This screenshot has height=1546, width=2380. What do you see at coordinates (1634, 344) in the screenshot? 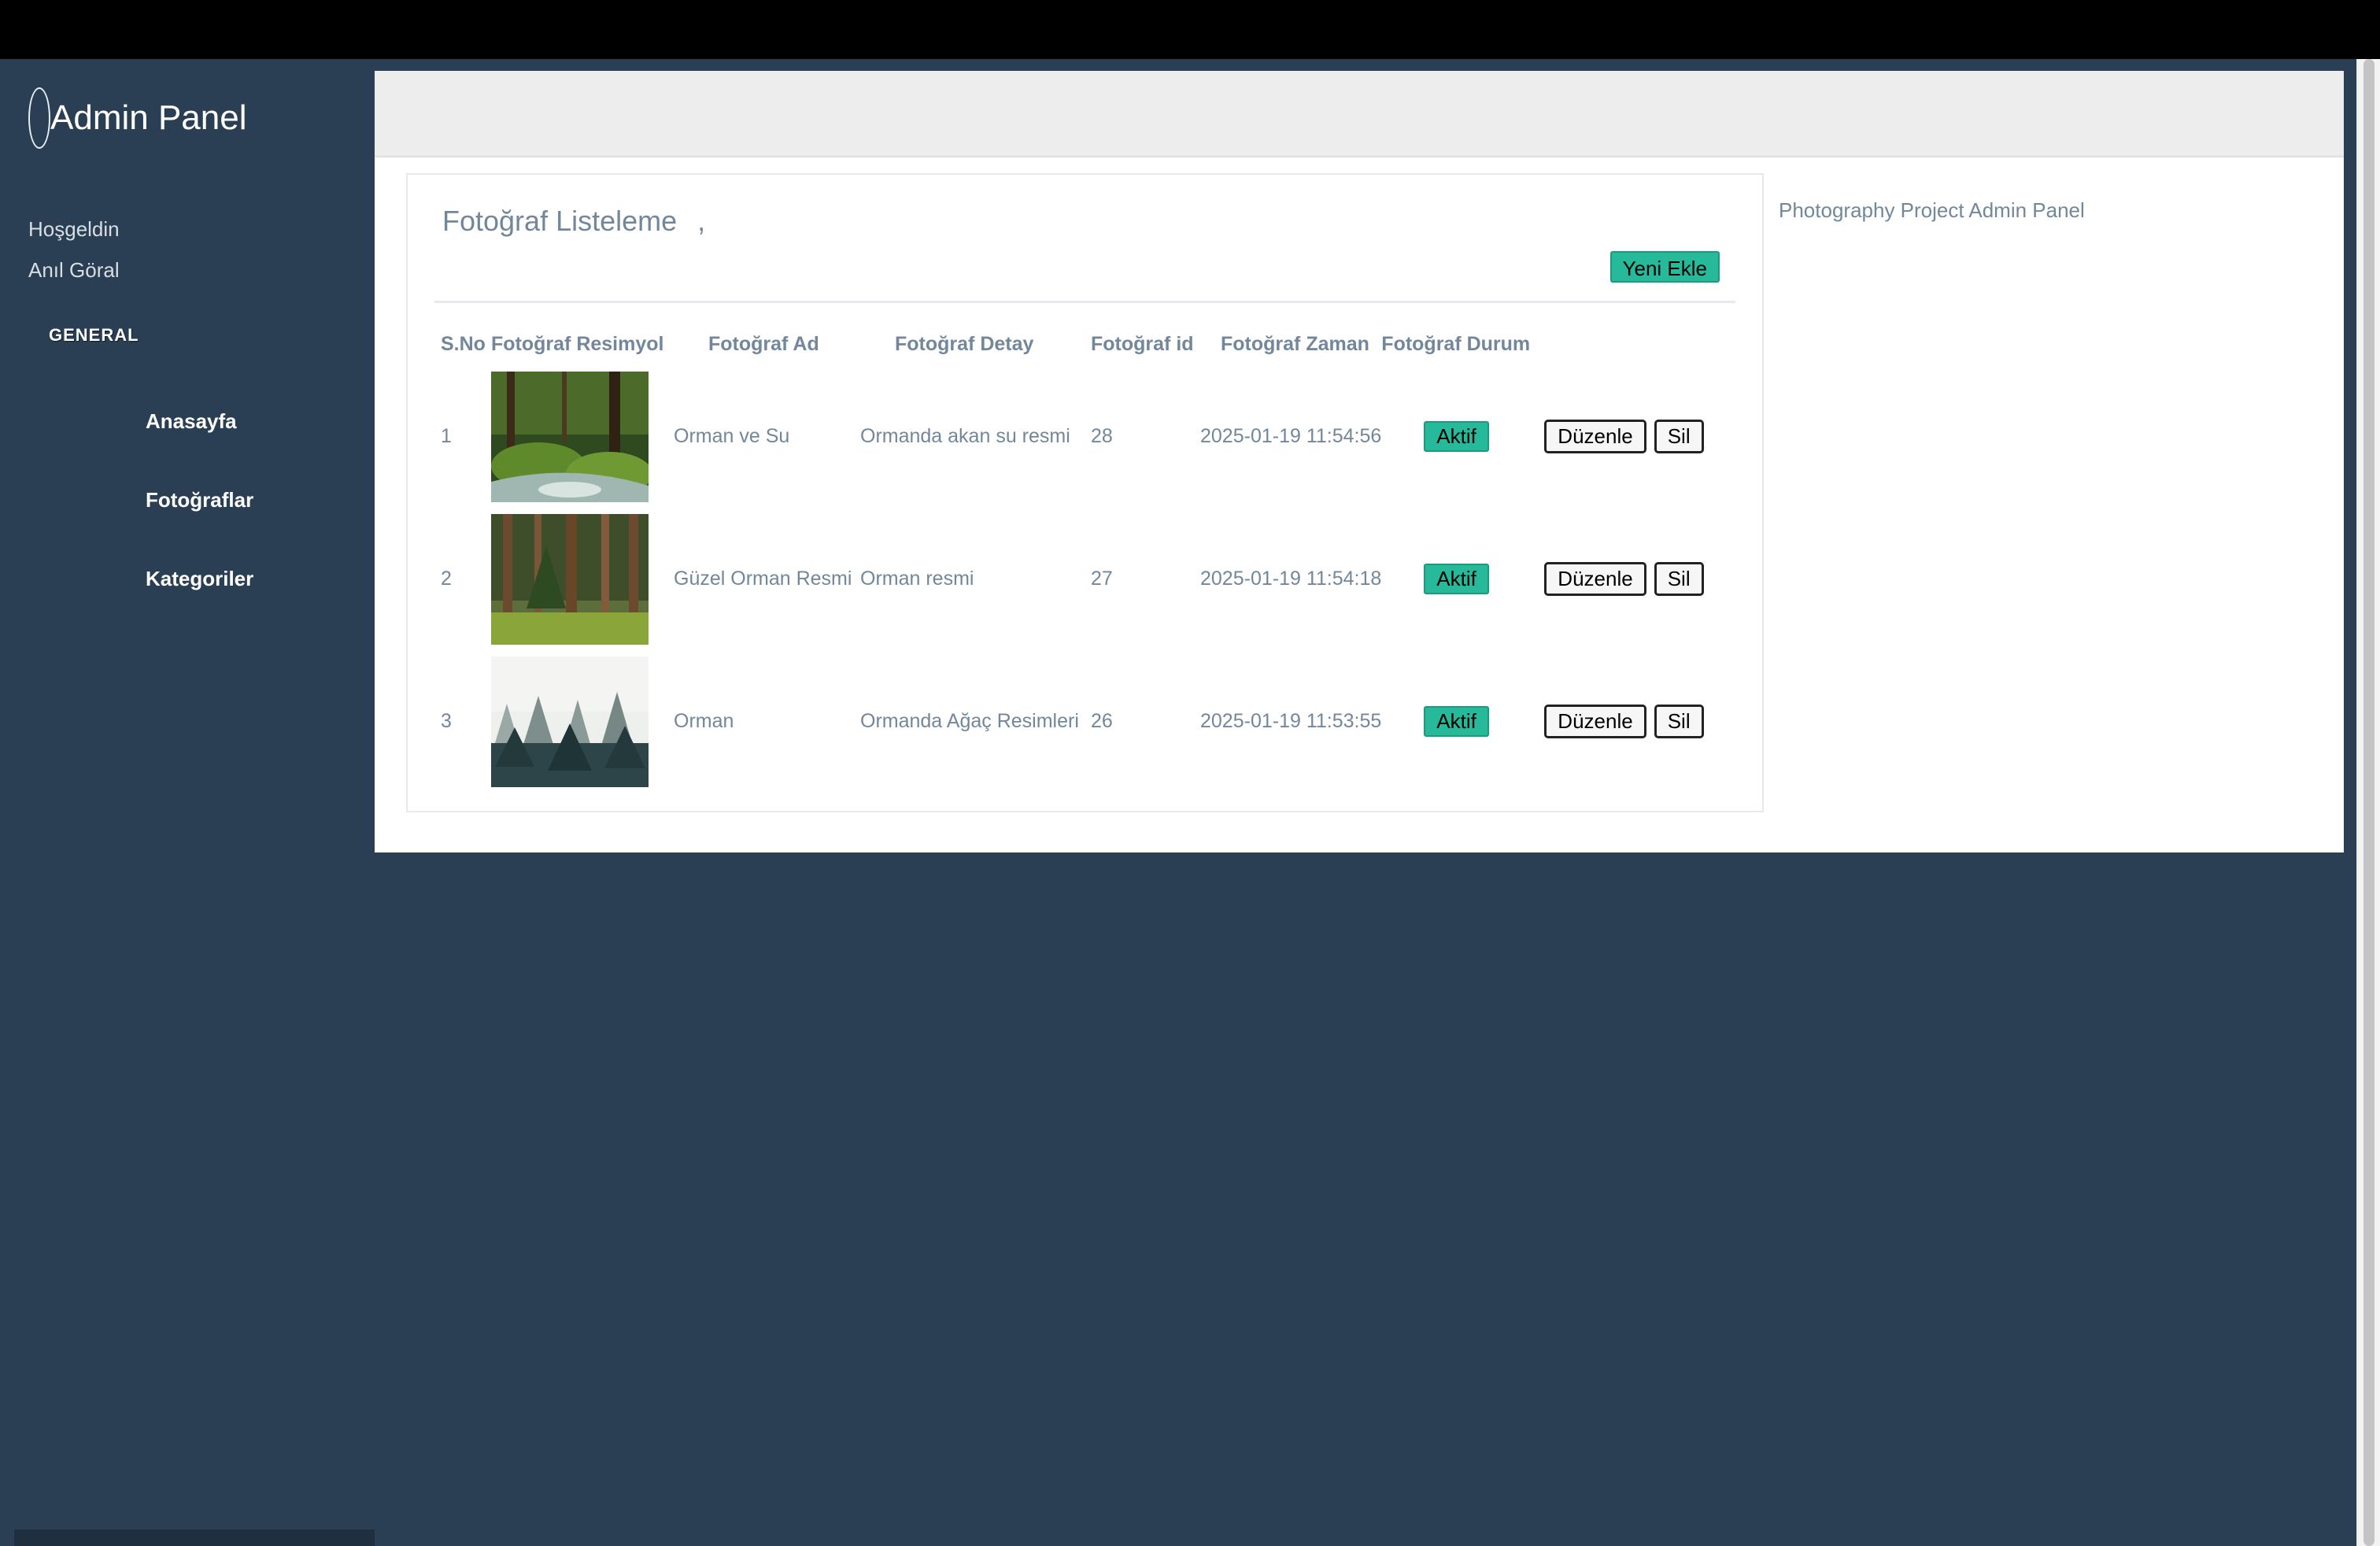
I see `header-actions` at bounding box center [1634, 344].